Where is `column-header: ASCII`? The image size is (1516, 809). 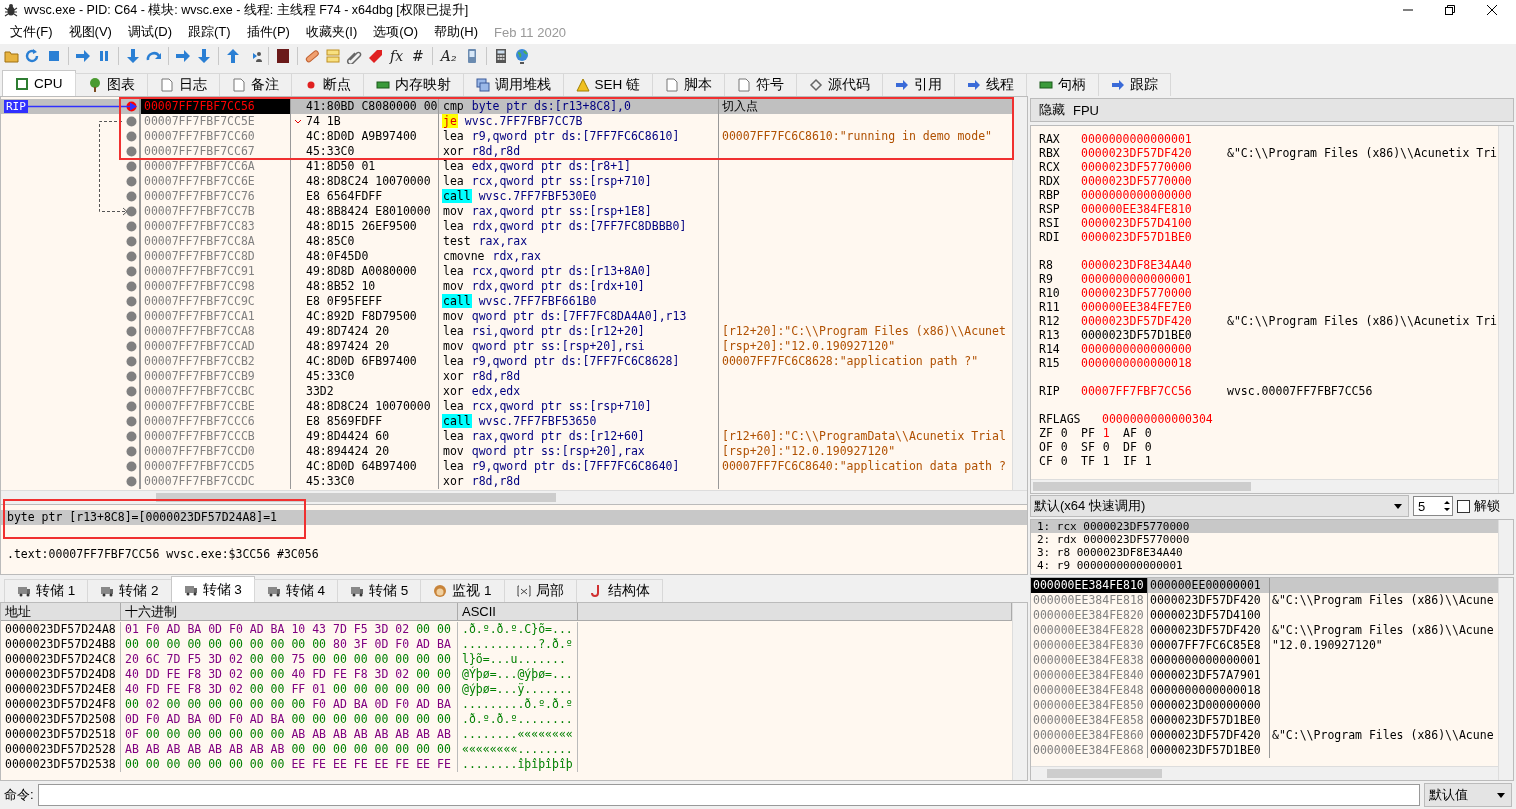 column-header: ASCII is located at coordinates (518, 612).